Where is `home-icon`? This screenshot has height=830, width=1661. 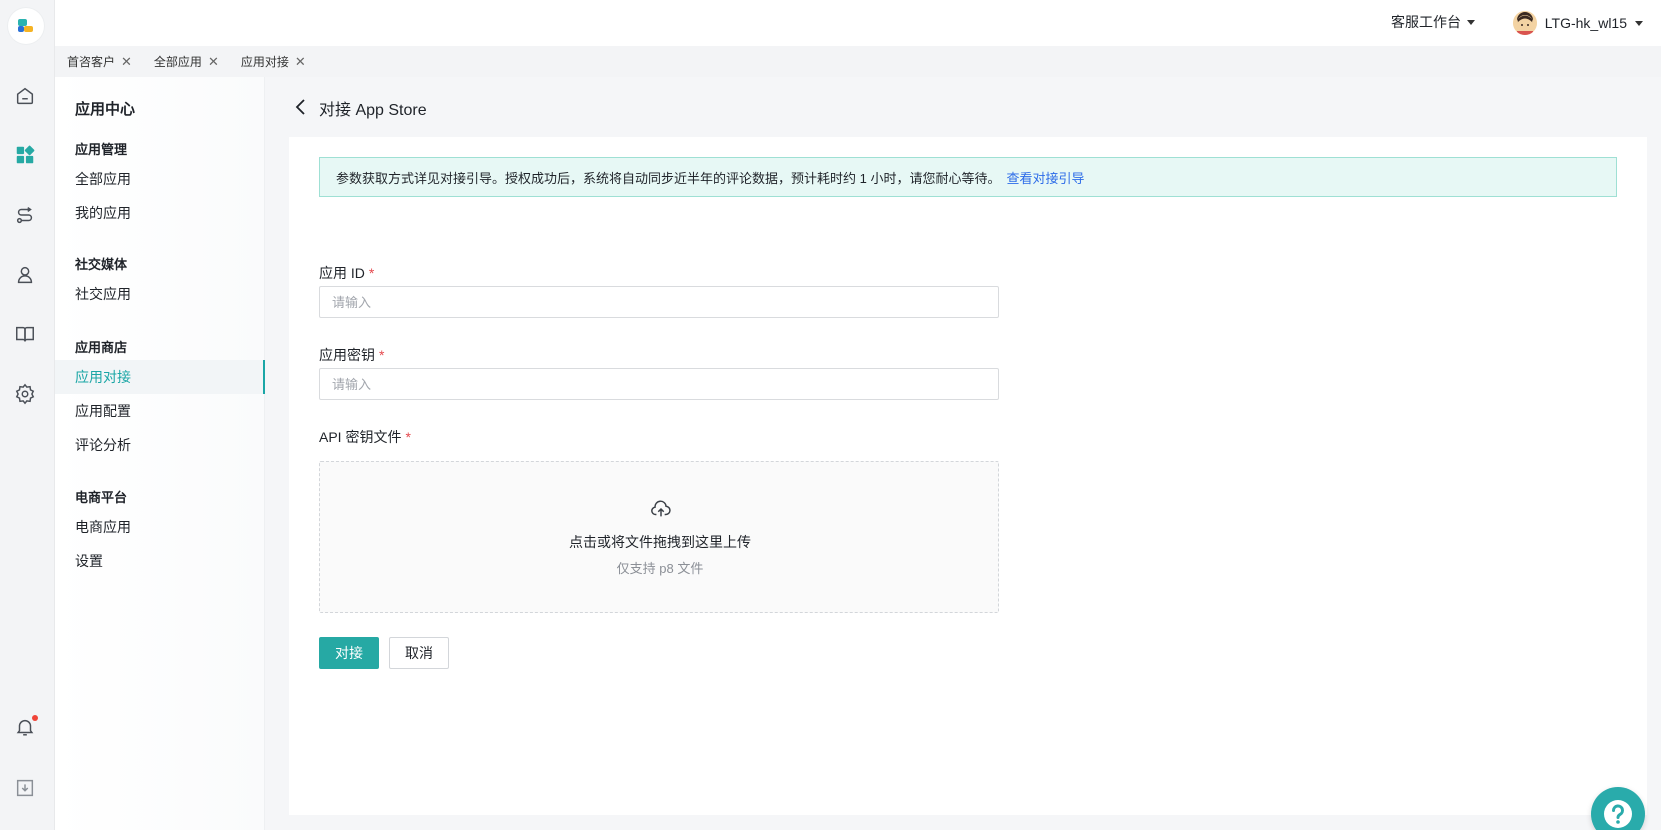
home-icon is located at coordinates (25, 96).